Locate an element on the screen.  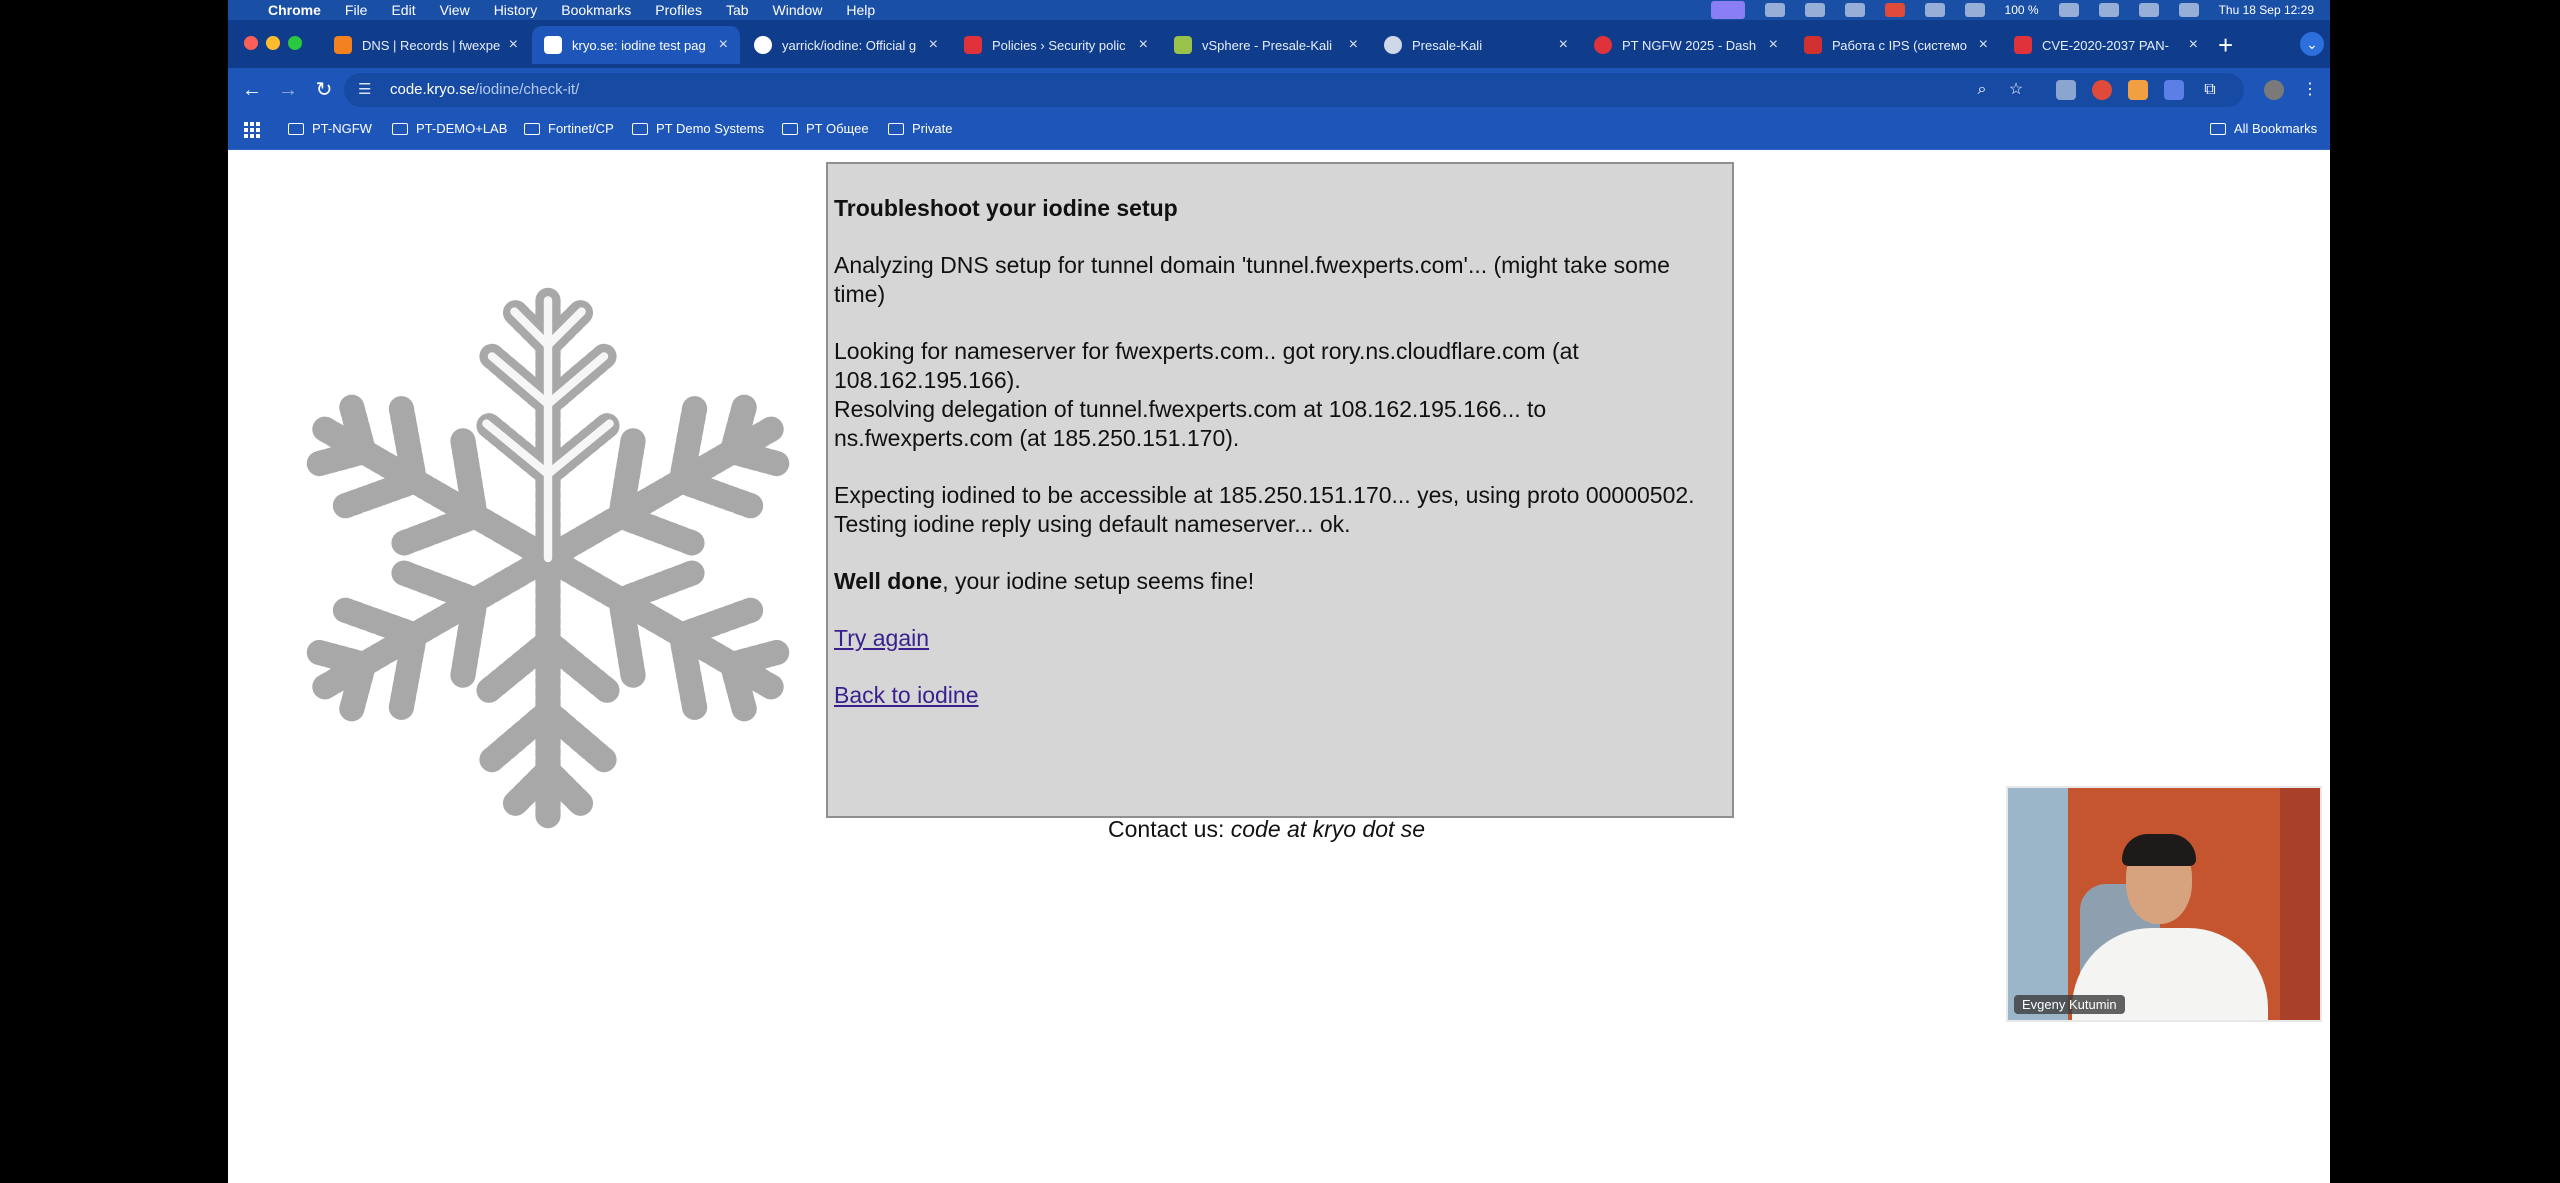
bookmark-folder-pt-ngfw: PT-NGFW is located at coordinates (330, 128).